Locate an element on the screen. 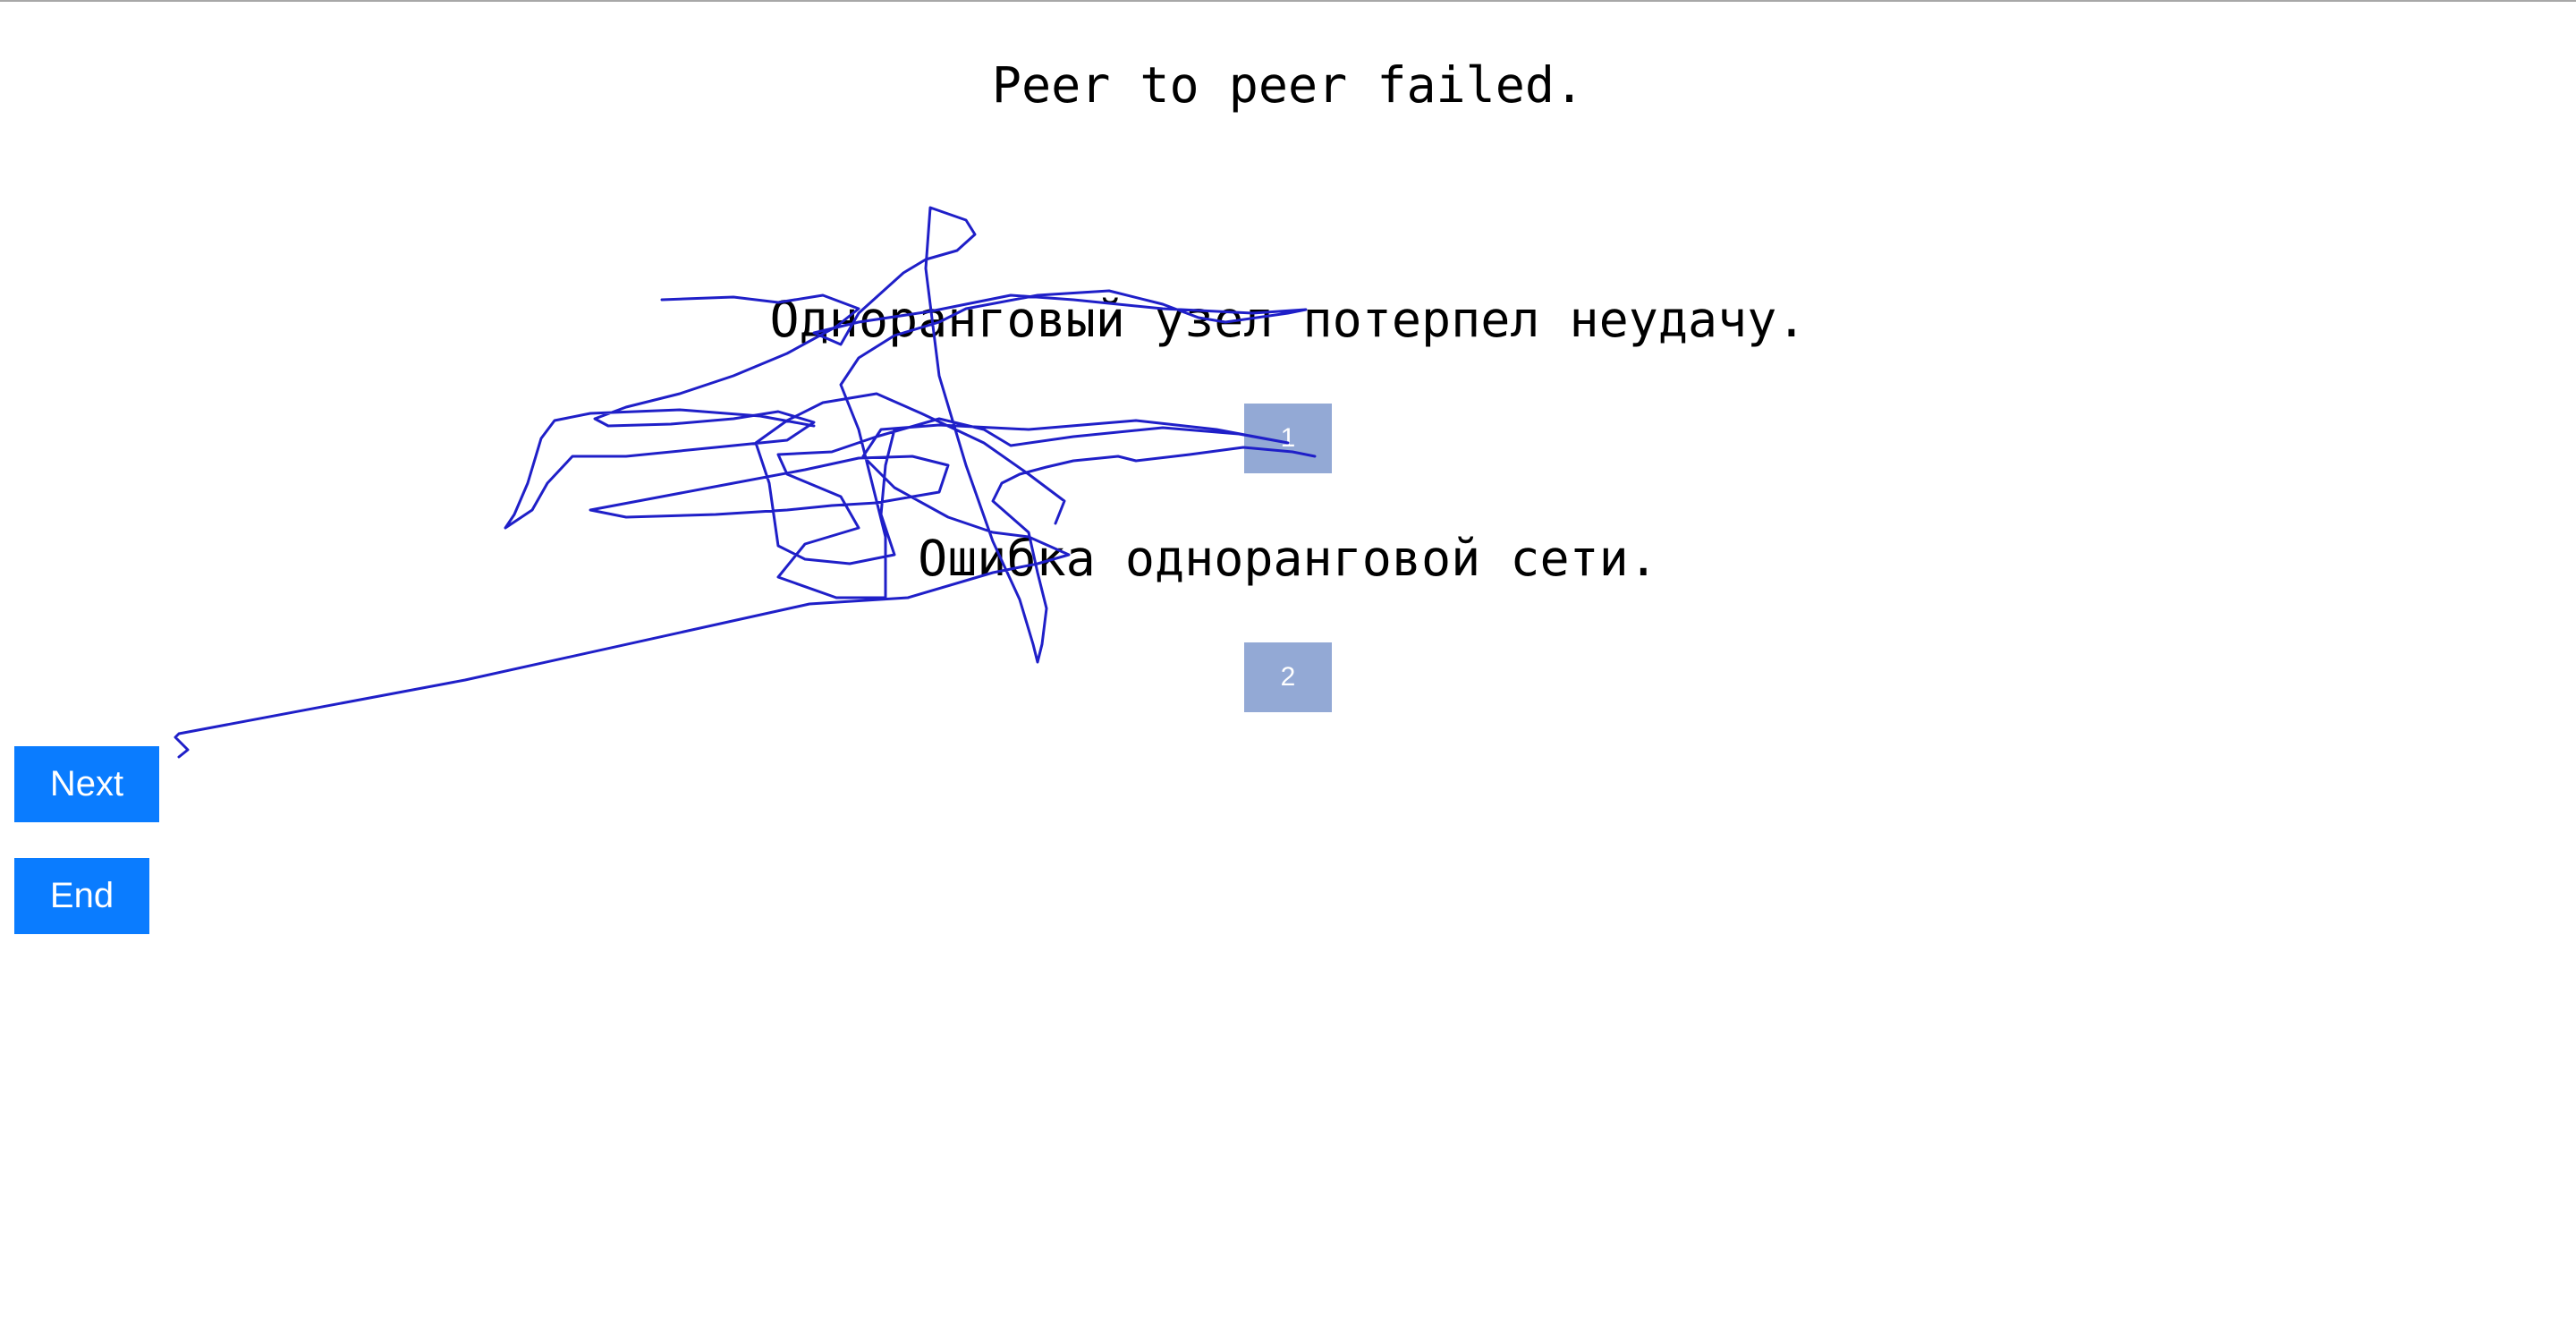 The height and width of the screenshot is (1343, 2576). top-divider is located at coordinates (1288, 1).